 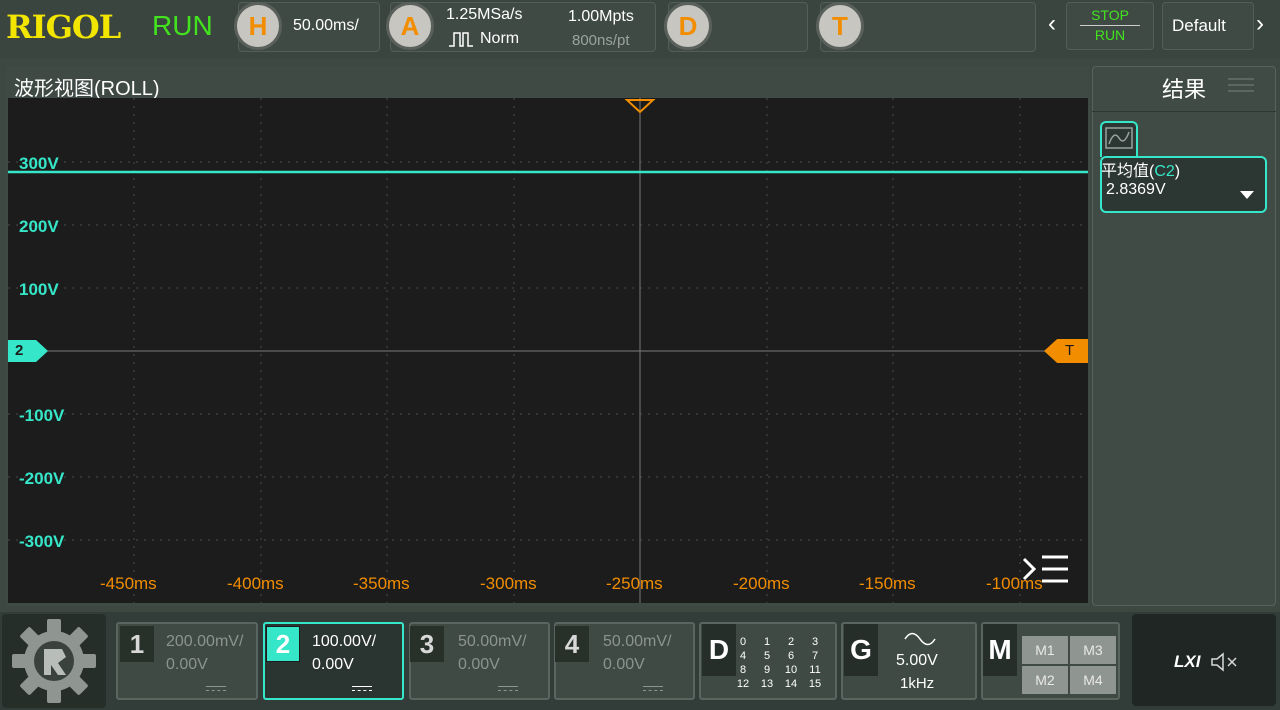 What do you see at coordinates (1093, 680) in the screenshot?
I see `math-m4-button: M4` at bounding box center [1093, 680].